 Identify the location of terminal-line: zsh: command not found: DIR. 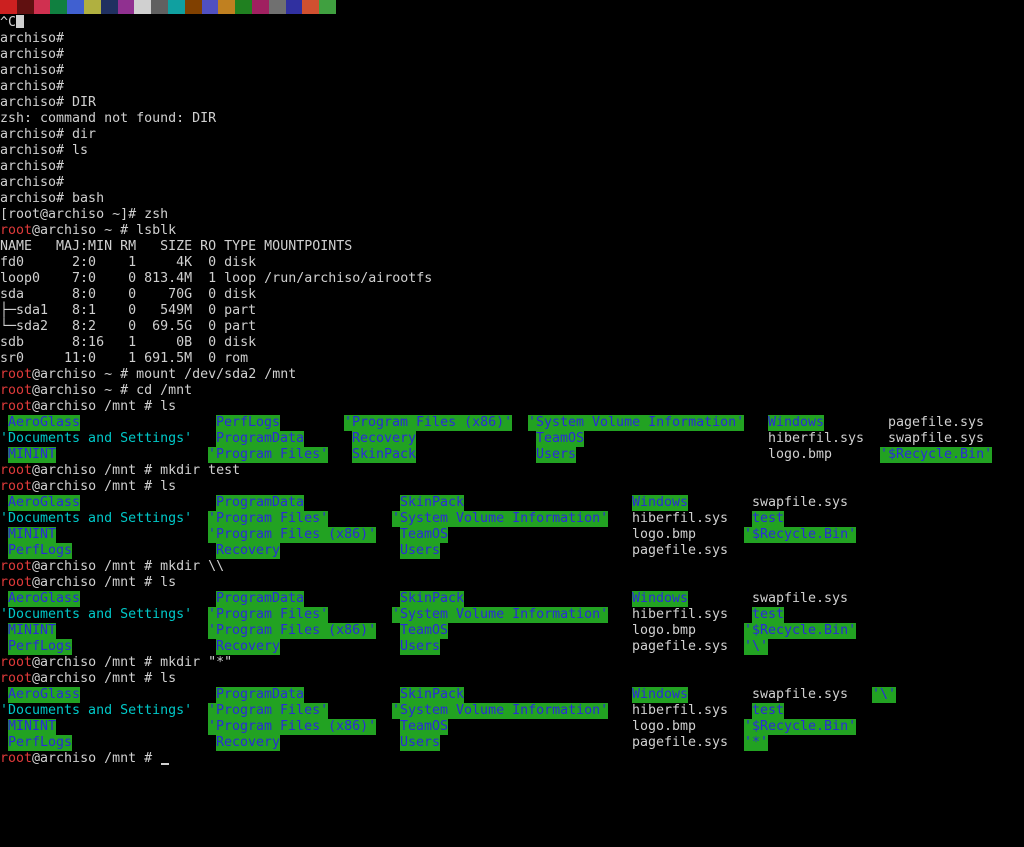
(108, 118).